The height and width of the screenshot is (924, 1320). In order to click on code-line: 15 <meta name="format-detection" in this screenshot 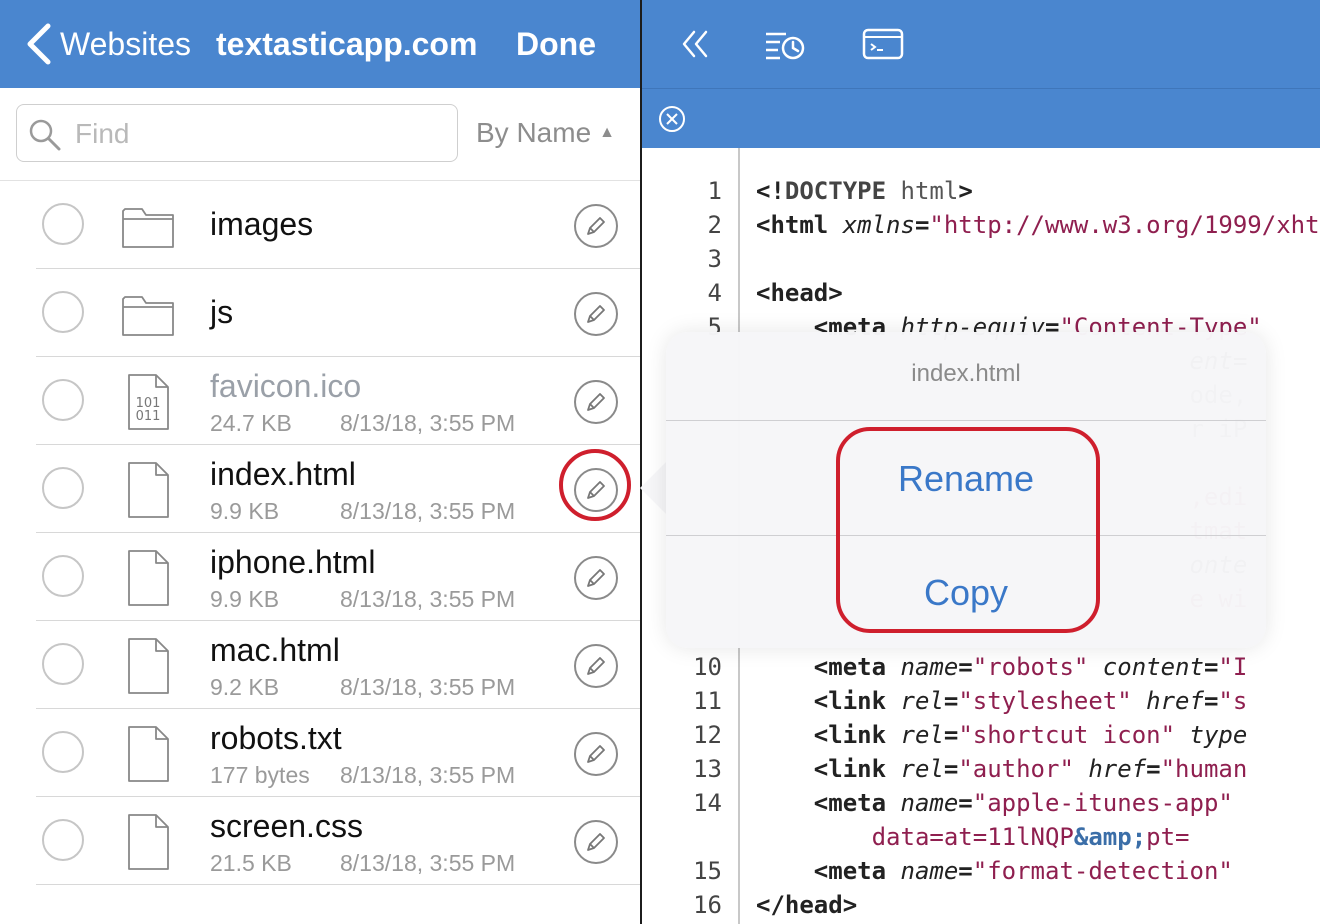, I will do `click(981, 871)`.